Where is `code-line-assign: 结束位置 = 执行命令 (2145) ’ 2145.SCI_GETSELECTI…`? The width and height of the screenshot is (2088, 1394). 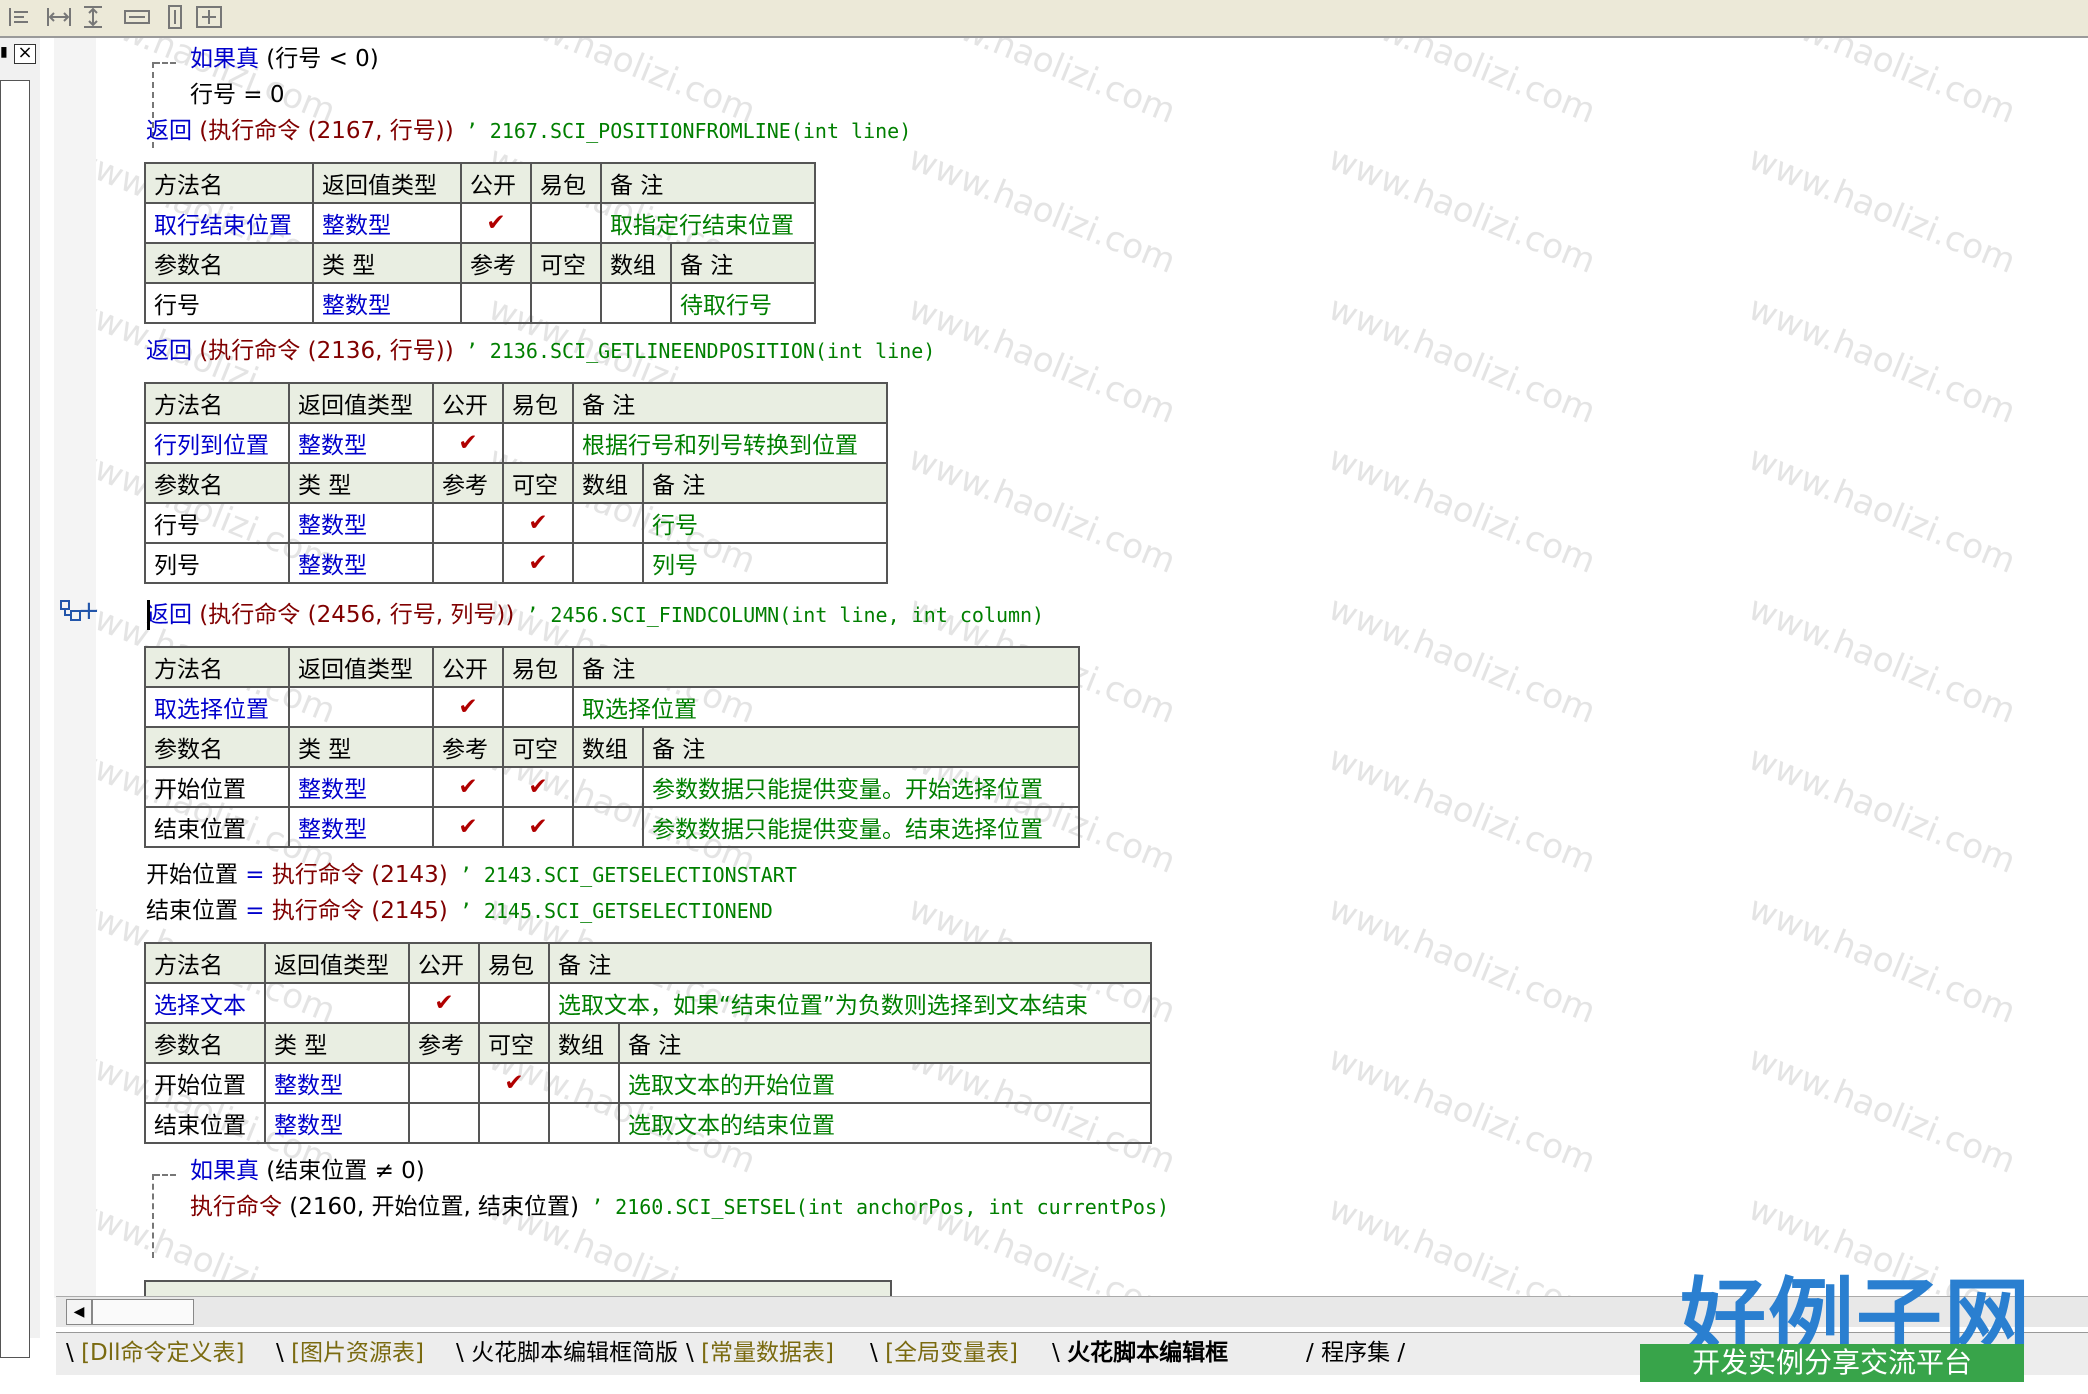 code-line-assign: 结束位置 = 执行命令 (2145) ’ 2145.SCI_GETSELECTI… is located at coordinates (459, 911).